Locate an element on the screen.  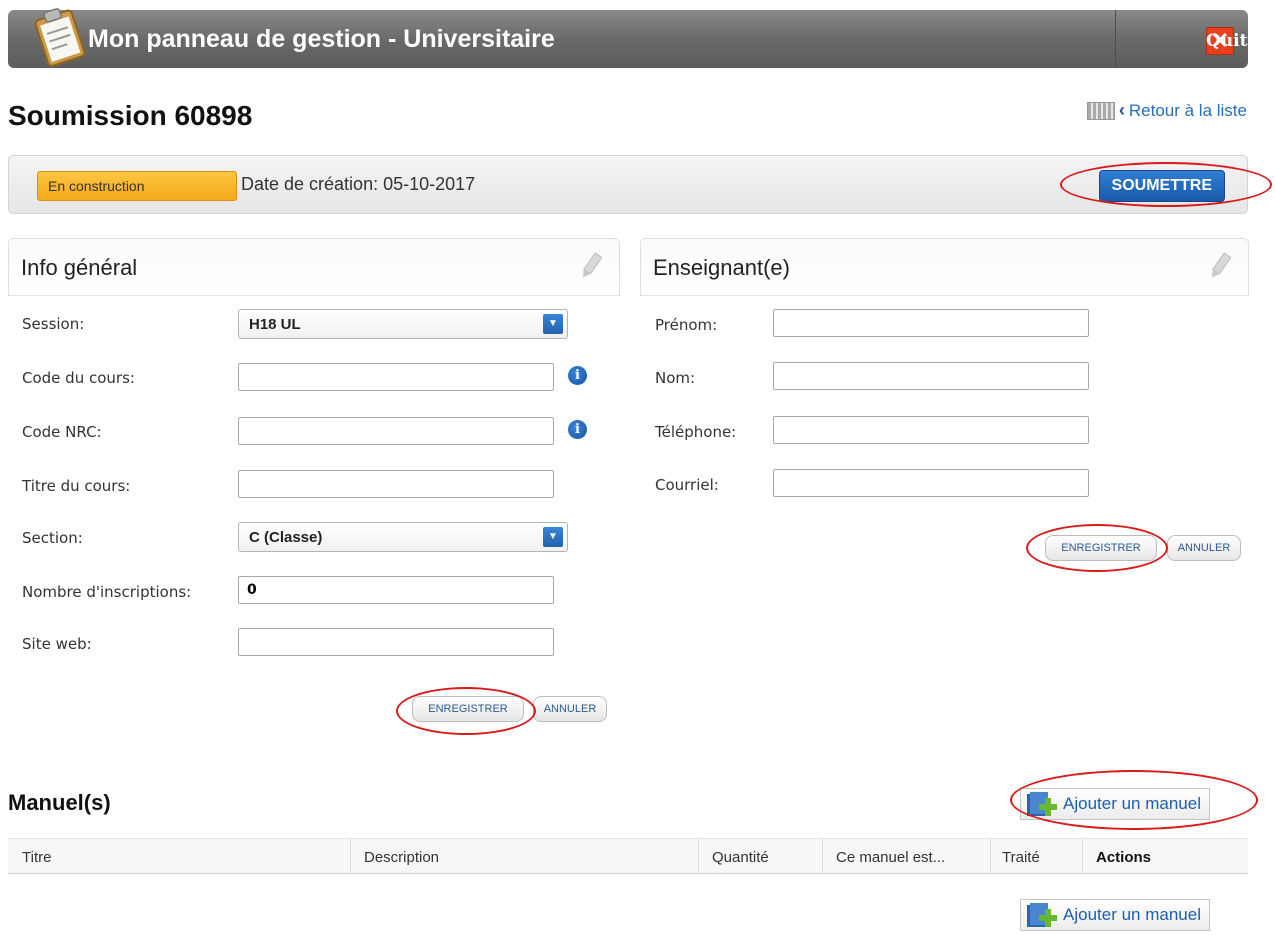
quit-button: Quitter ✕ is located at coordinates (1240, 41).